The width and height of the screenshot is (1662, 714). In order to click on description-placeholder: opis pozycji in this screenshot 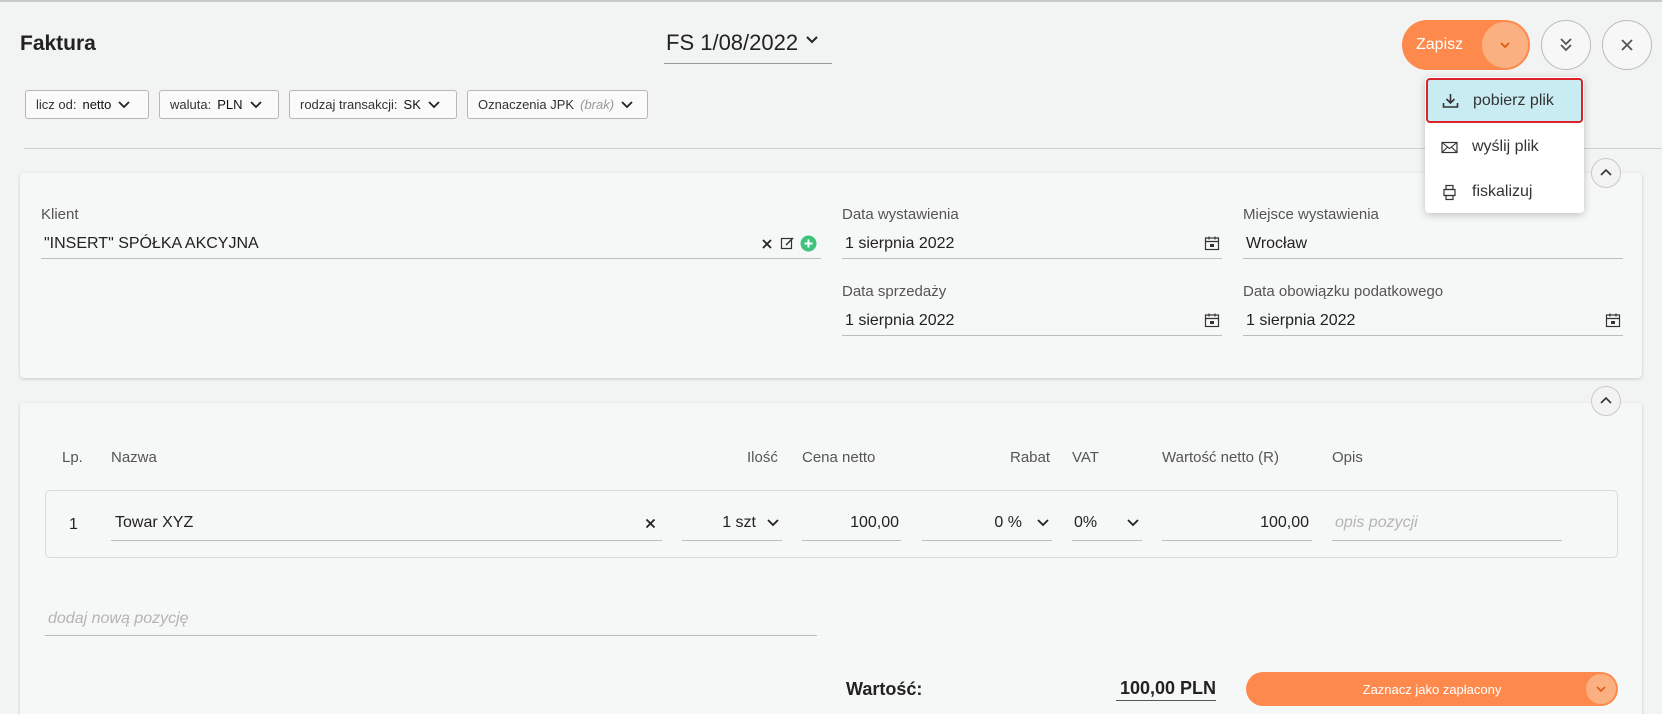, I will do `click(1376, 522)`.